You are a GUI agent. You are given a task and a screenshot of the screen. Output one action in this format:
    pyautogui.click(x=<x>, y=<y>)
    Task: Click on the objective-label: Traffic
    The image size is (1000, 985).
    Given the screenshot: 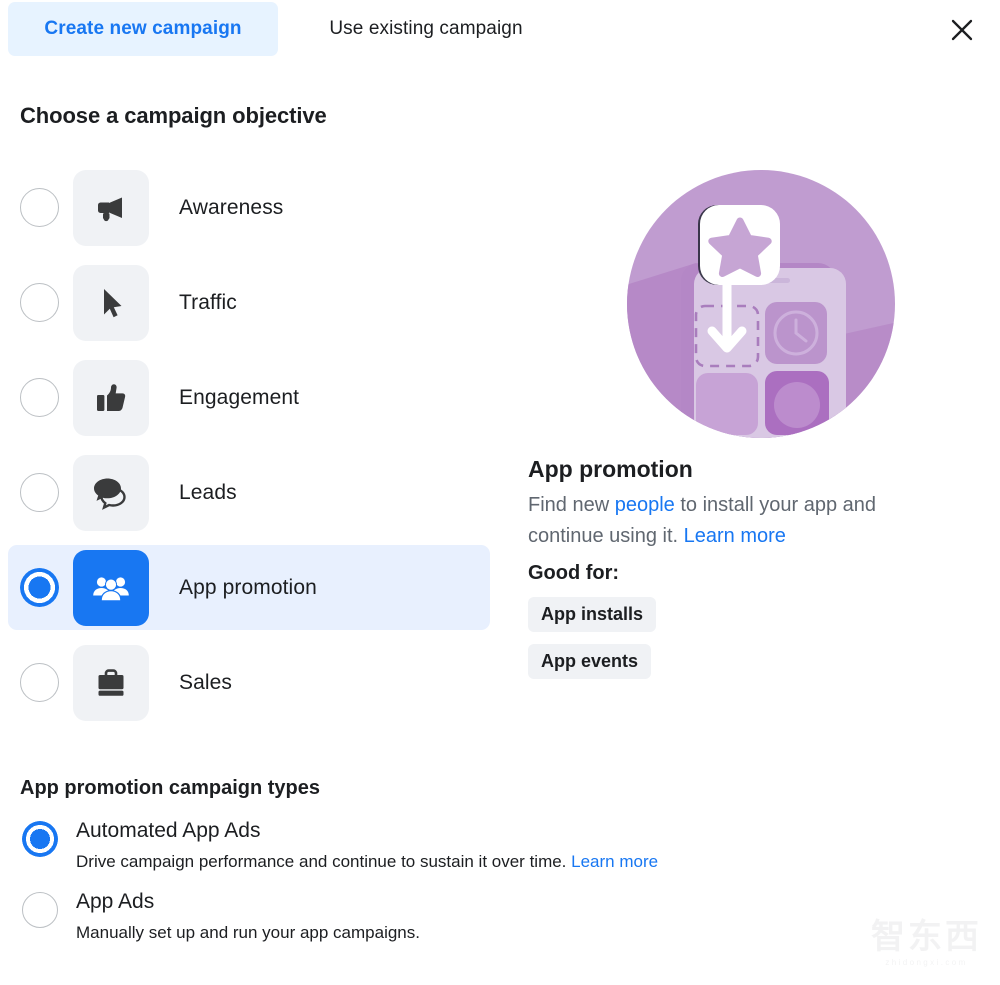 What is the action you would take?
    pyautogui.click(x=208, y=302)
    